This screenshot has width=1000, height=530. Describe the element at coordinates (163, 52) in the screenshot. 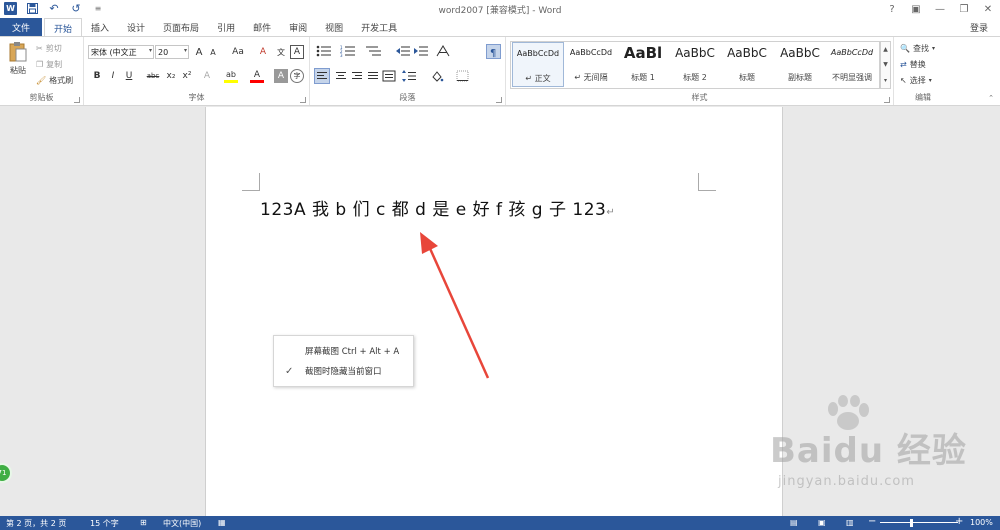

I see `font-size-value: 20` at that location.